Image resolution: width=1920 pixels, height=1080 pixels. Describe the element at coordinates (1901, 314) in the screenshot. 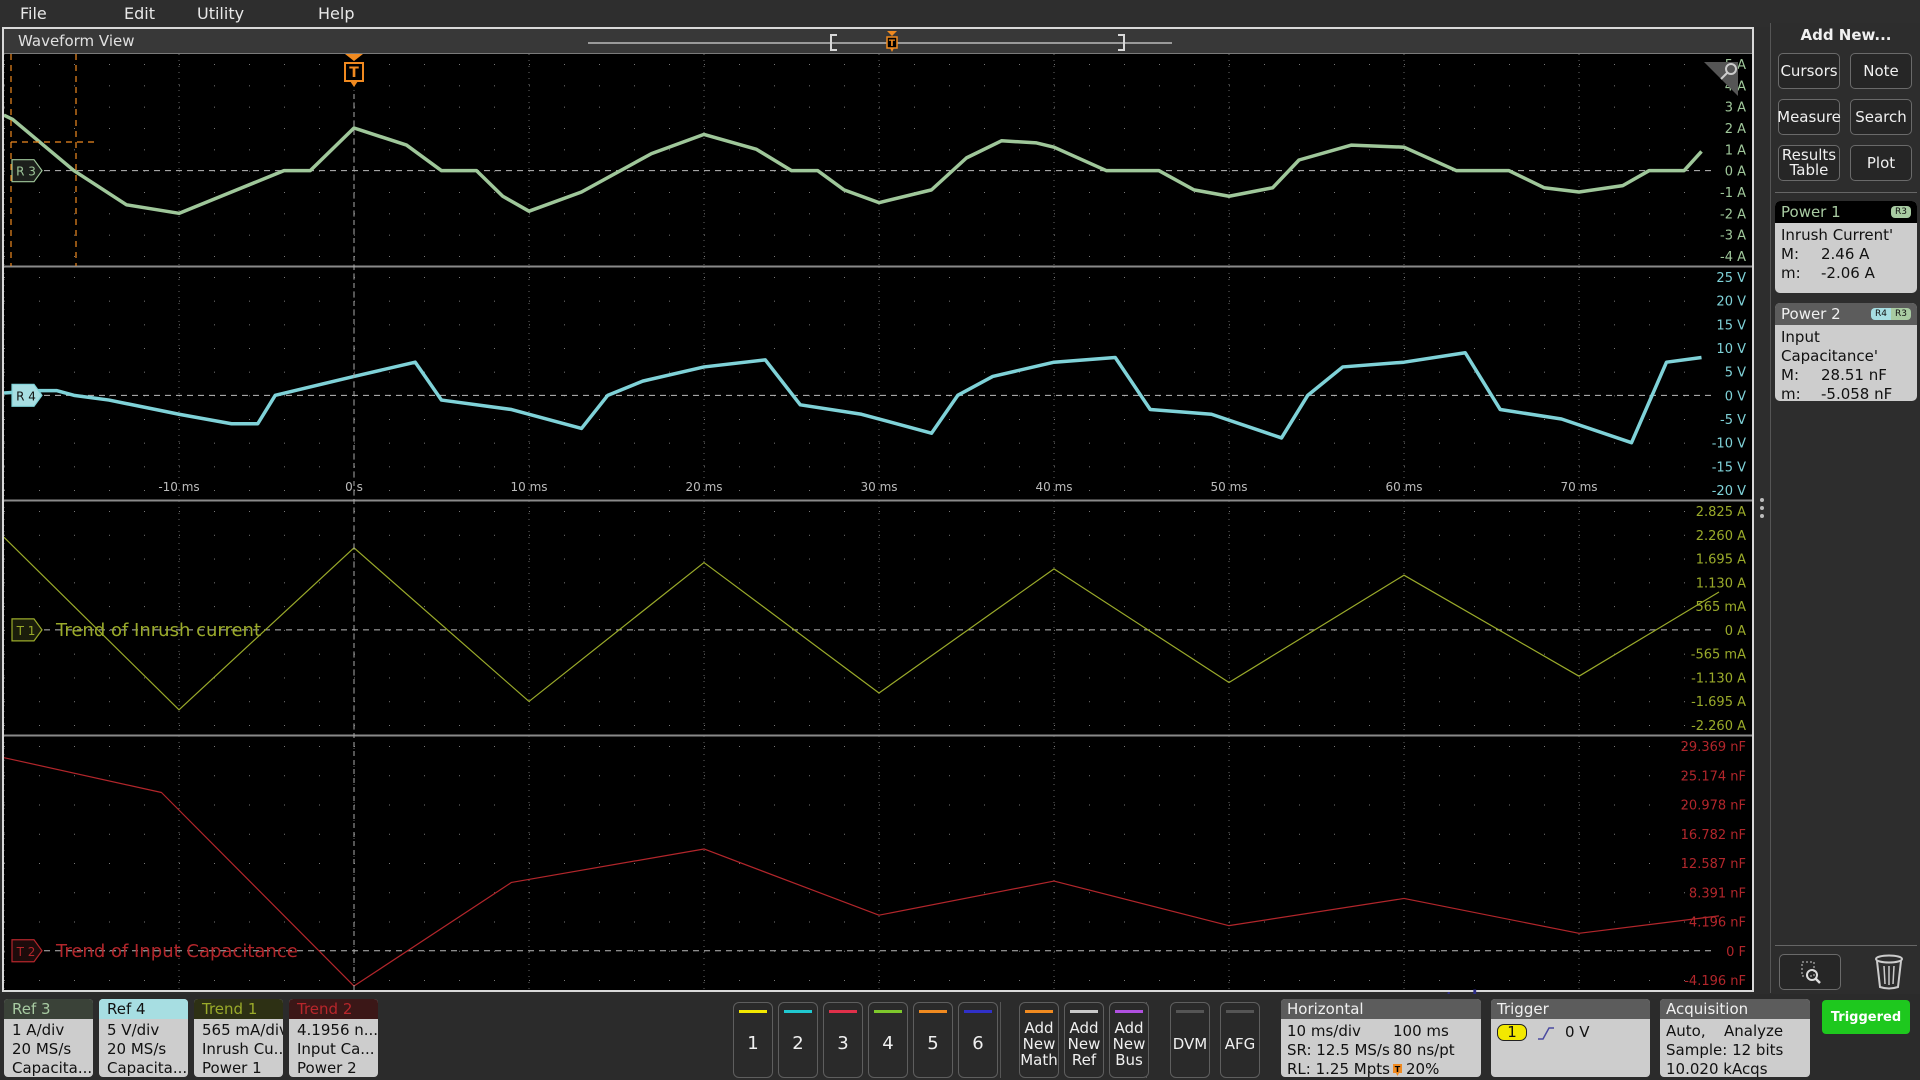

I see `source-tag-r3: R3` at that location.